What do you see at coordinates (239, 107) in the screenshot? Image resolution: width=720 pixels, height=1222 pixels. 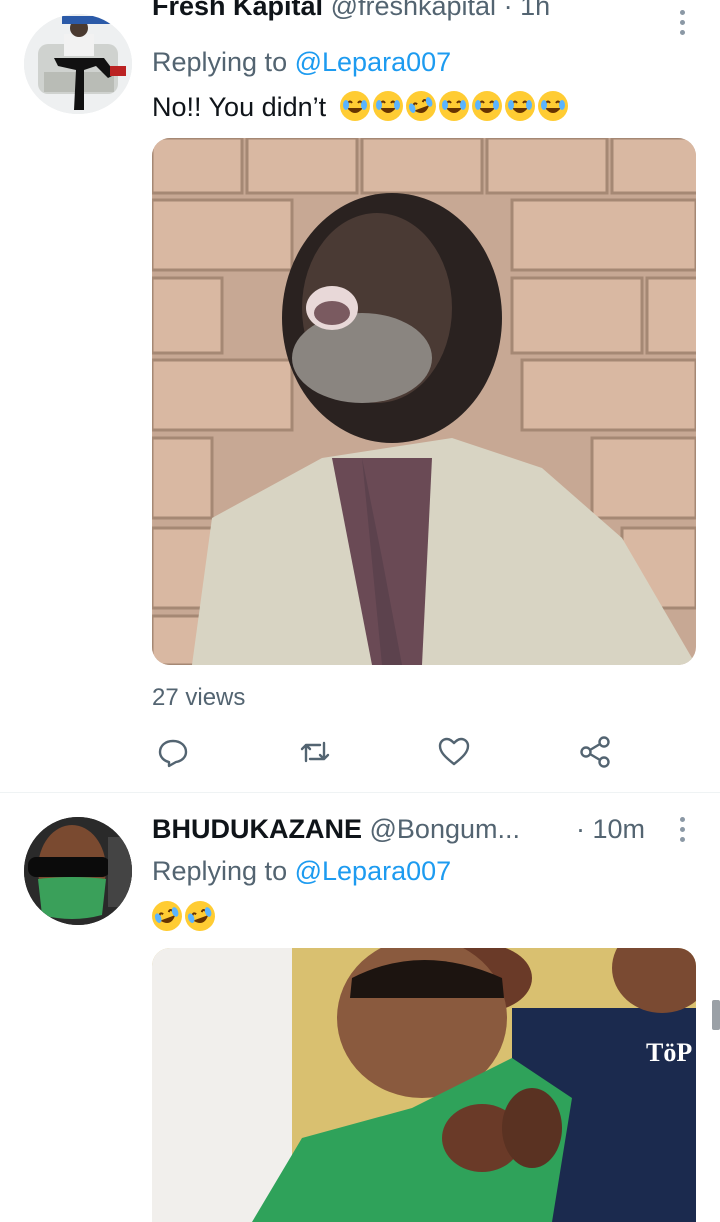 I see `tweet-text-body: No!! You didn’t` at bounding box center [239, 107].